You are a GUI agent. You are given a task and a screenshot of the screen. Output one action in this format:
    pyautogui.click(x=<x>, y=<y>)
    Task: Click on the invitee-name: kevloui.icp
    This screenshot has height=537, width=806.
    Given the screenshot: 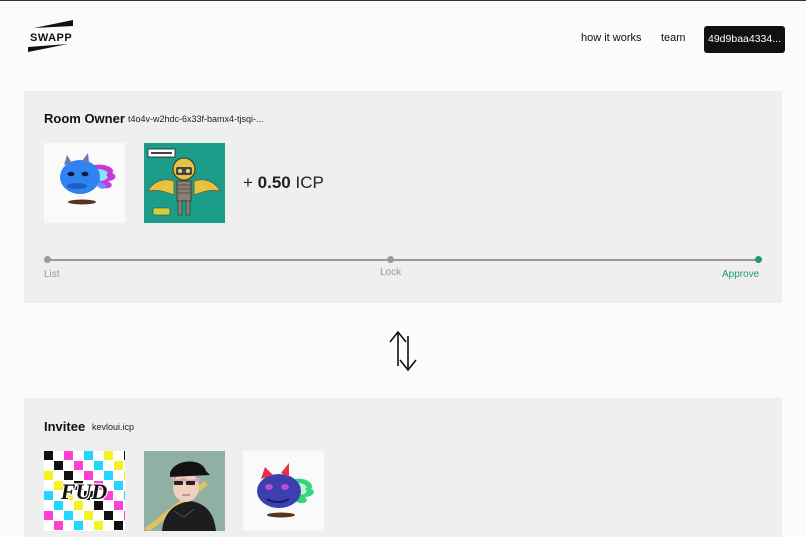 What is the action you would take?
    pyautogui.click(x=113, y=427)
    